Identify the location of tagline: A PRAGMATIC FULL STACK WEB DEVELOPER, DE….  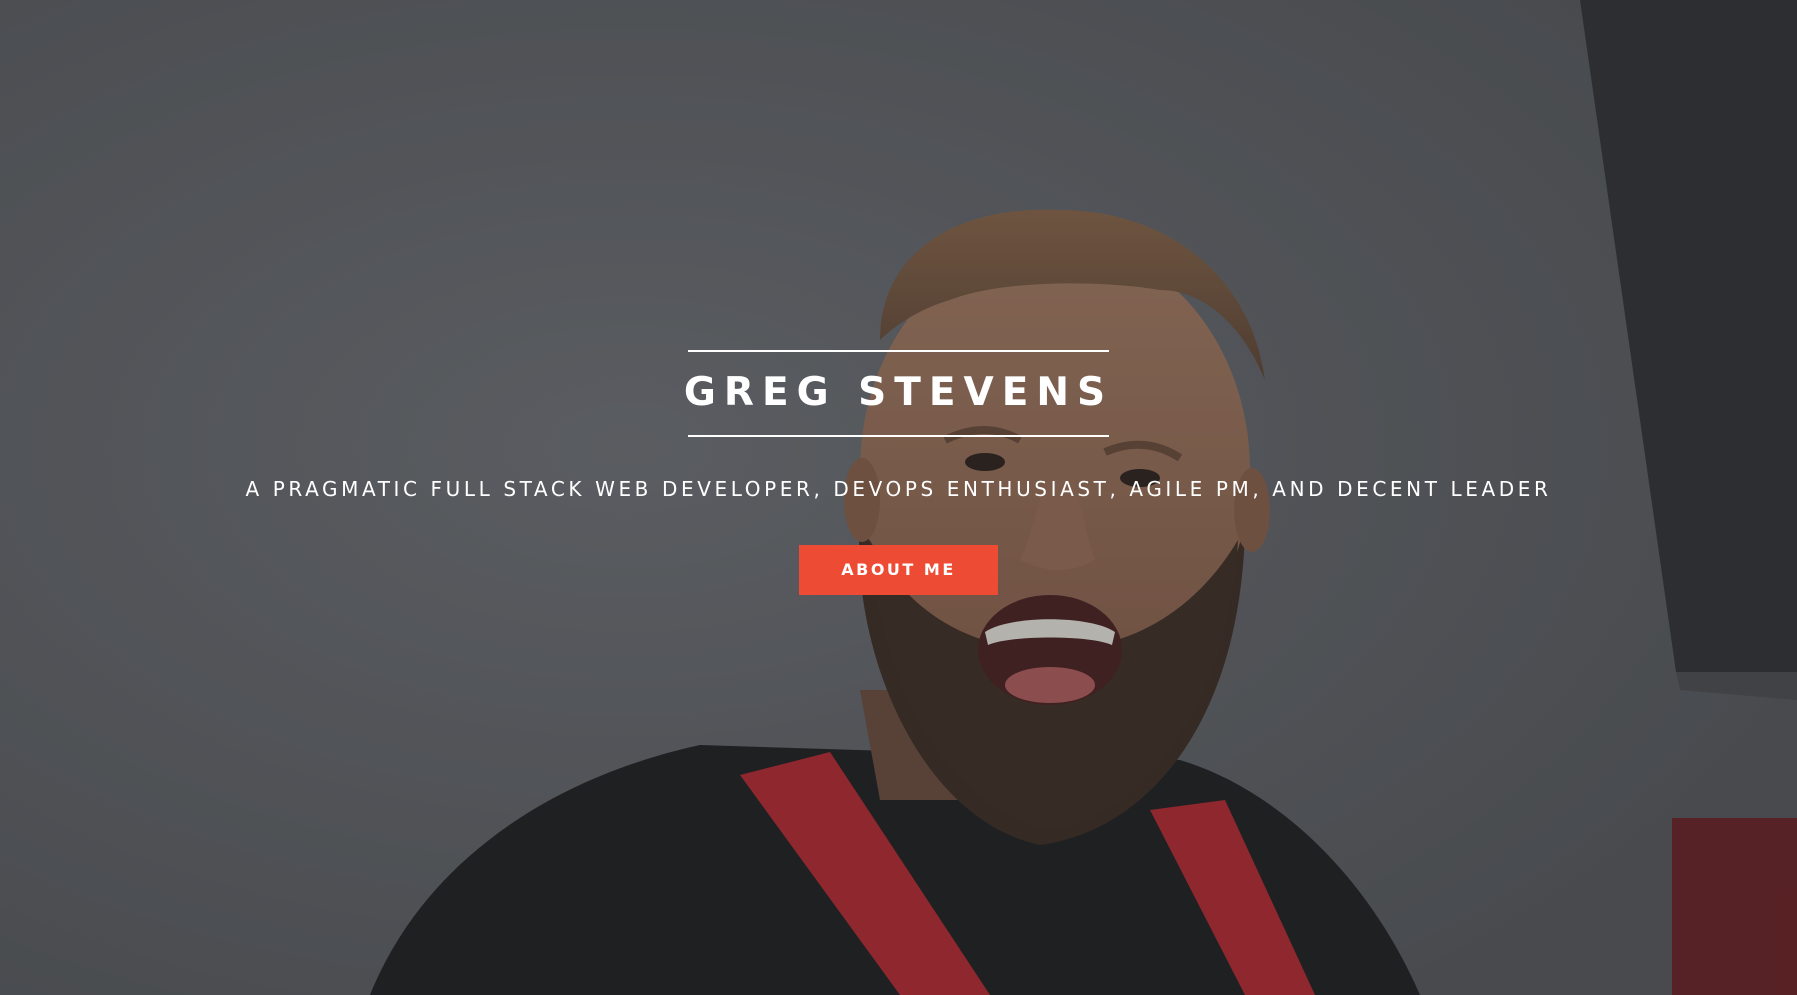
(898, 489).